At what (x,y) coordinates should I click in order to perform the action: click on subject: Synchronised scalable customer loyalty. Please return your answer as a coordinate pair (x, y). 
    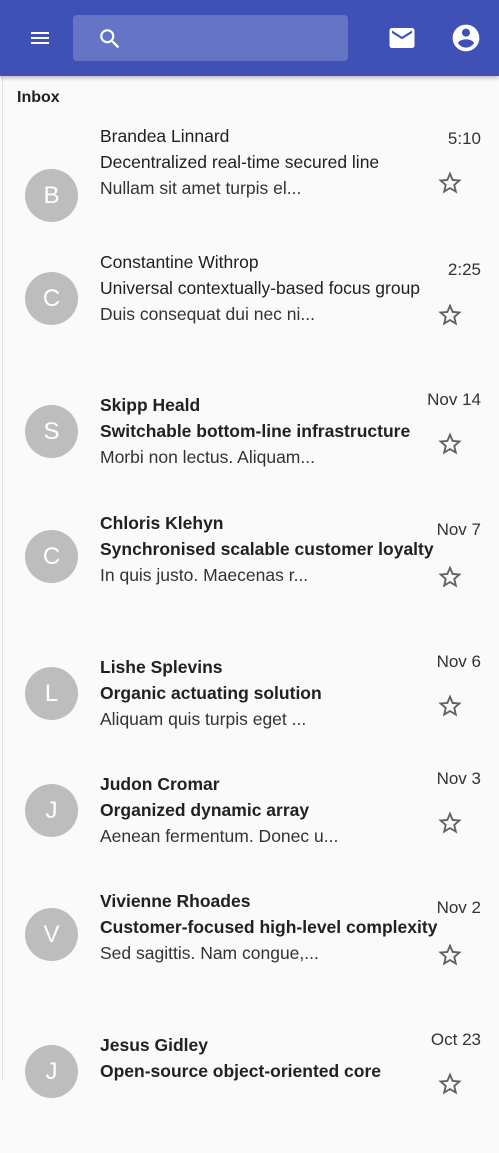
    Looking at the image, I should click on (267, 549).